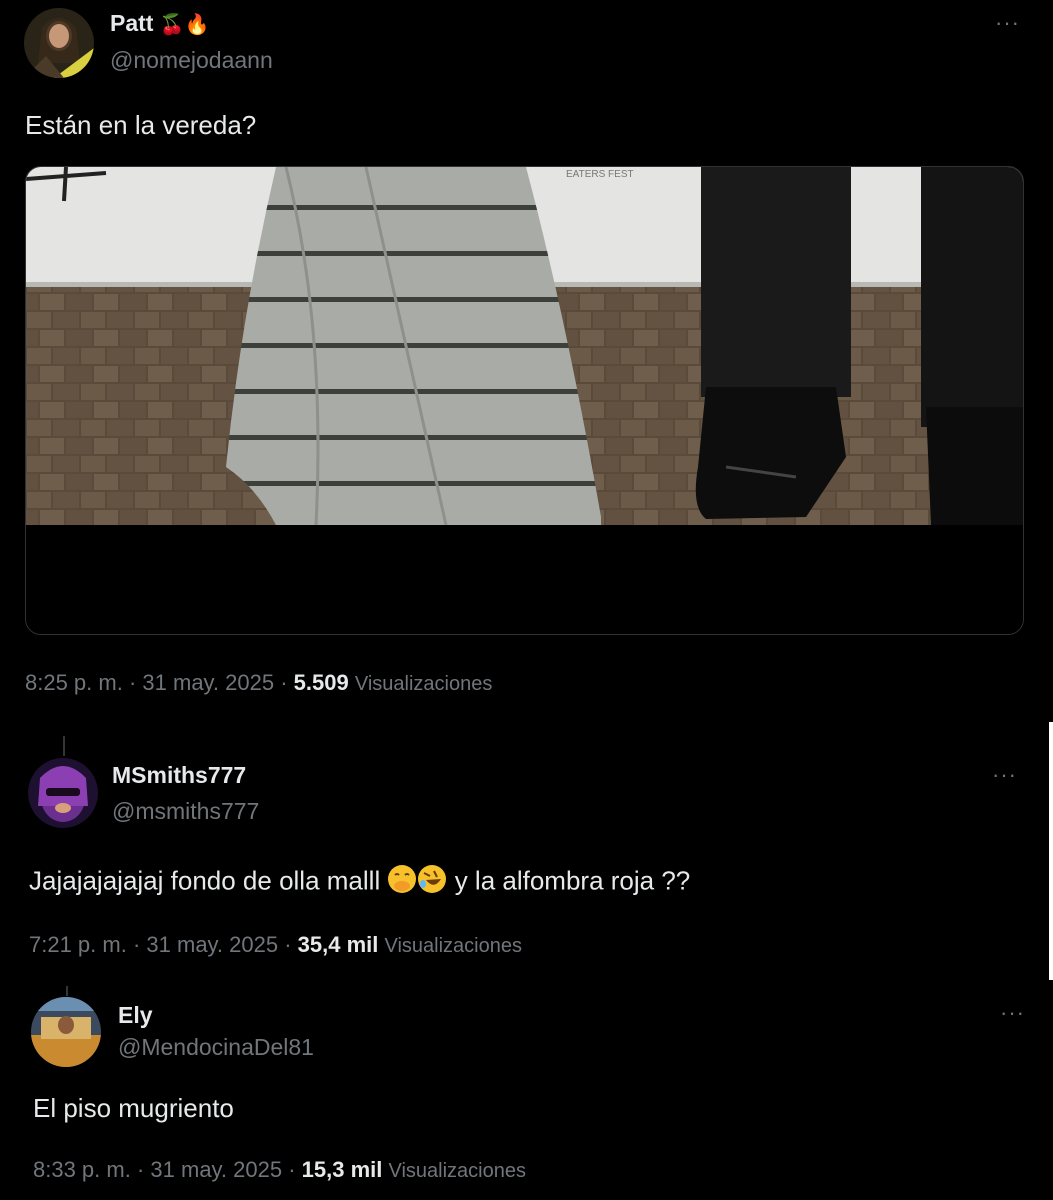 This screenshot has width=1053, height=1200. I want to click on timestamp-time: 8:25 p. m., so click(74, 682).